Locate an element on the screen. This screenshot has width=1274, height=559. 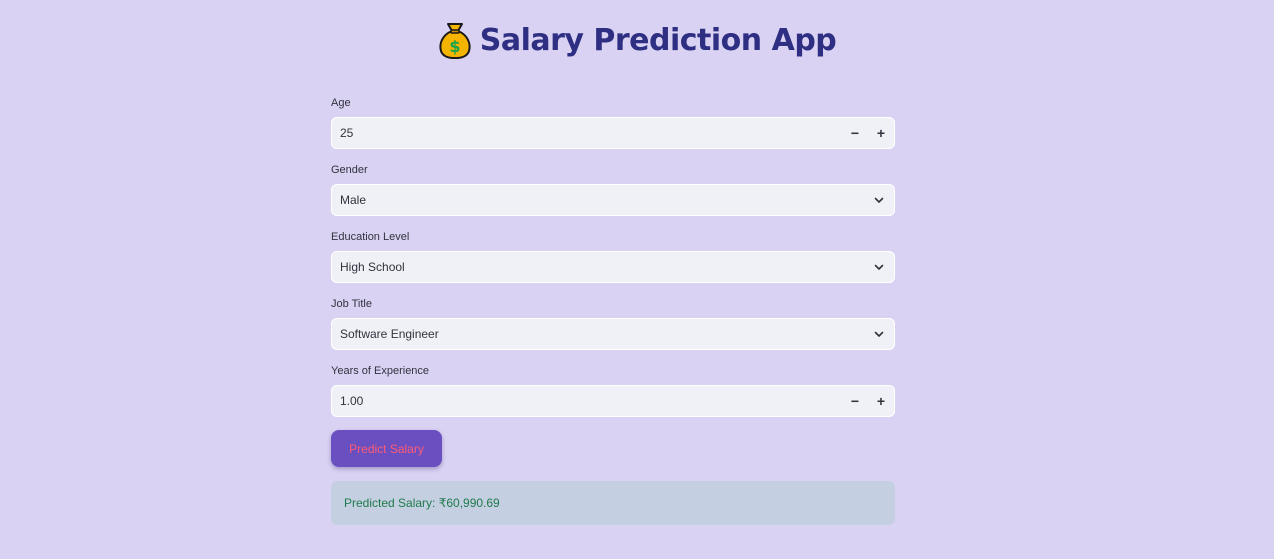
page-header: $ Salary Prediction App is located at coordinates (637, 40).